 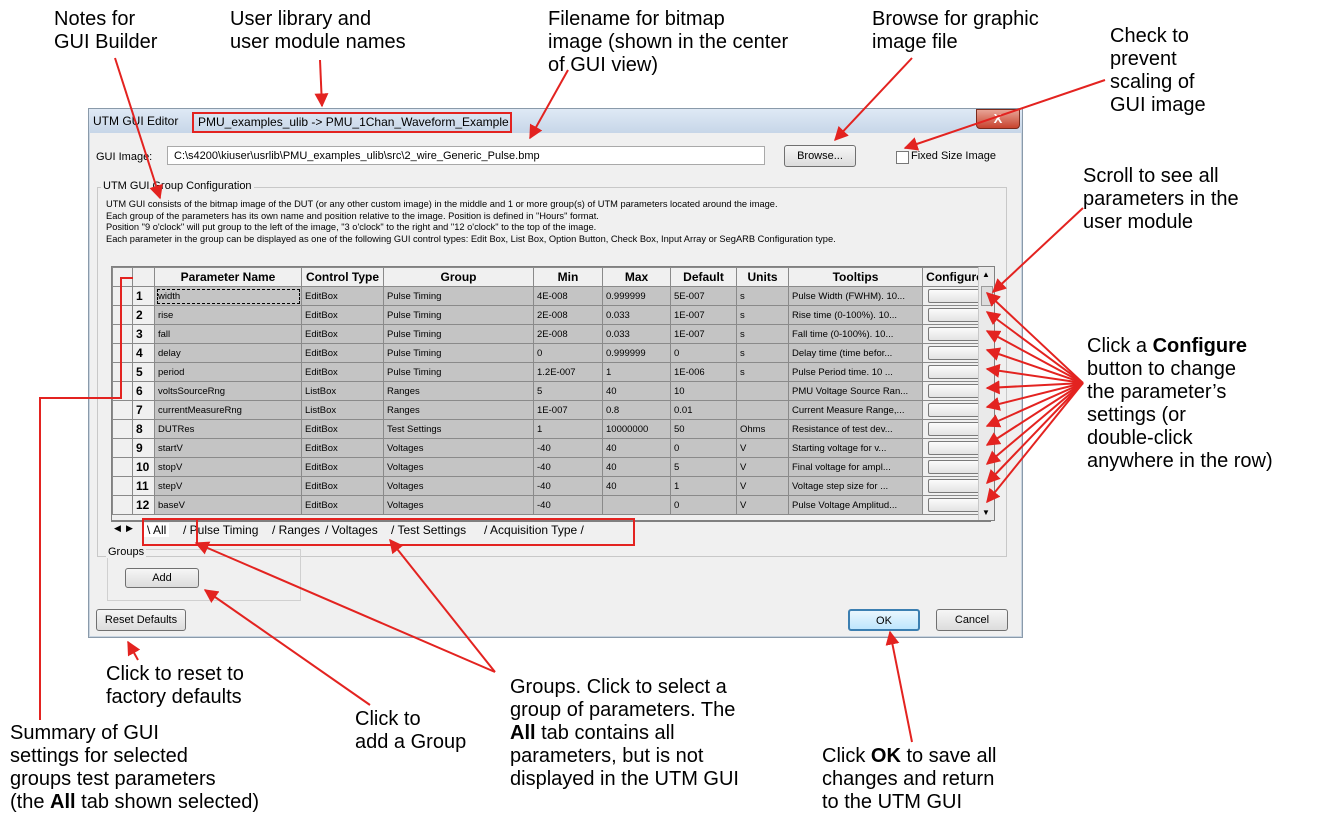 What do you see at coordinates (899, 686) in the screenshot?
I see `arrow-ok` at bounding box center [899, 686].